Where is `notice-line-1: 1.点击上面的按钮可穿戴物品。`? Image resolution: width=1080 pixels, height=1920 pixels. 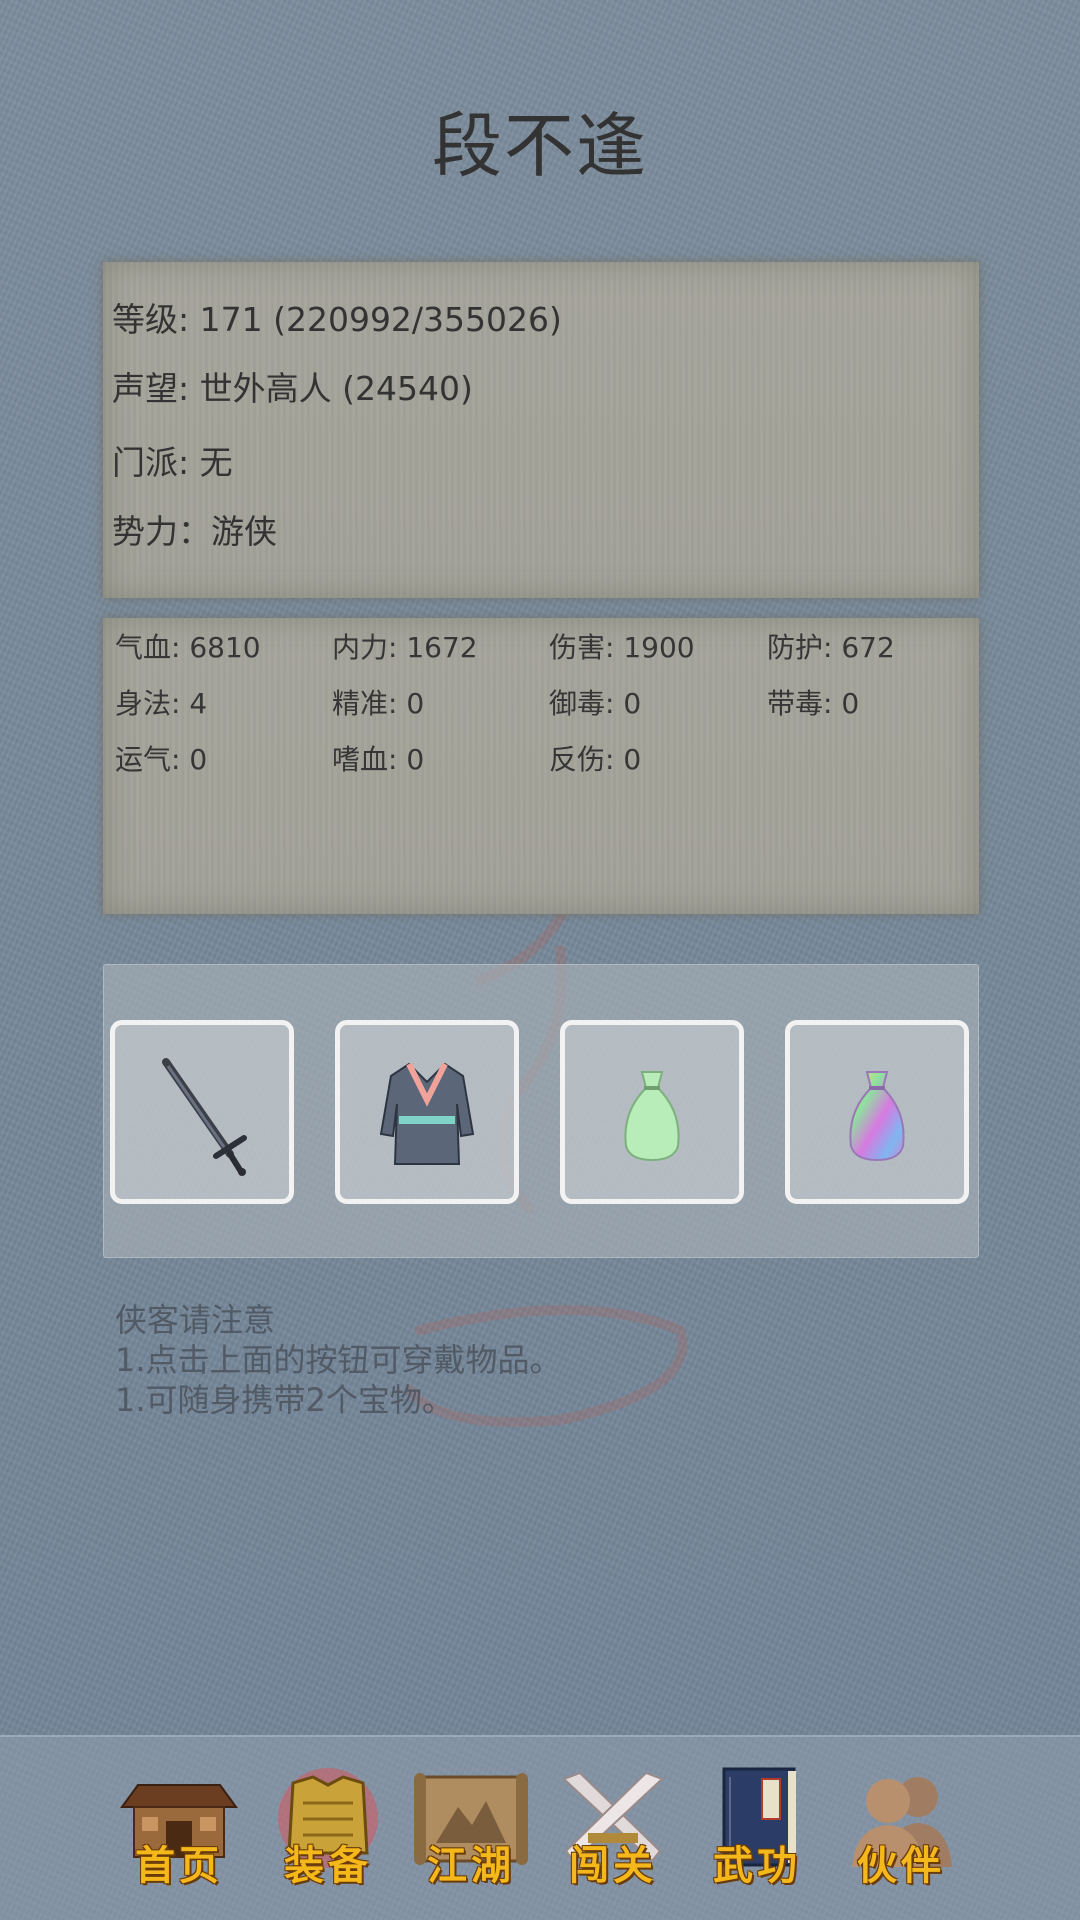
notice-line-1: 1.点击上面的按钮可穿戴物品。 is located at coordinates (338, 1360).